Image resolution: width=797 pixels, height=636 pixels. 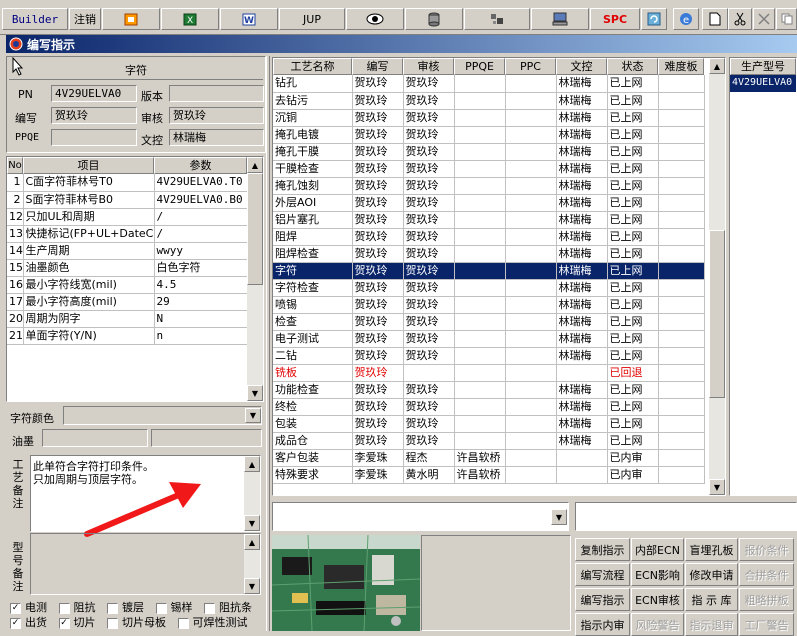 I want to click on param-row: 1 C面字符菲林号T0 4V29UELVA0.T0, so click(x=127, y=183).